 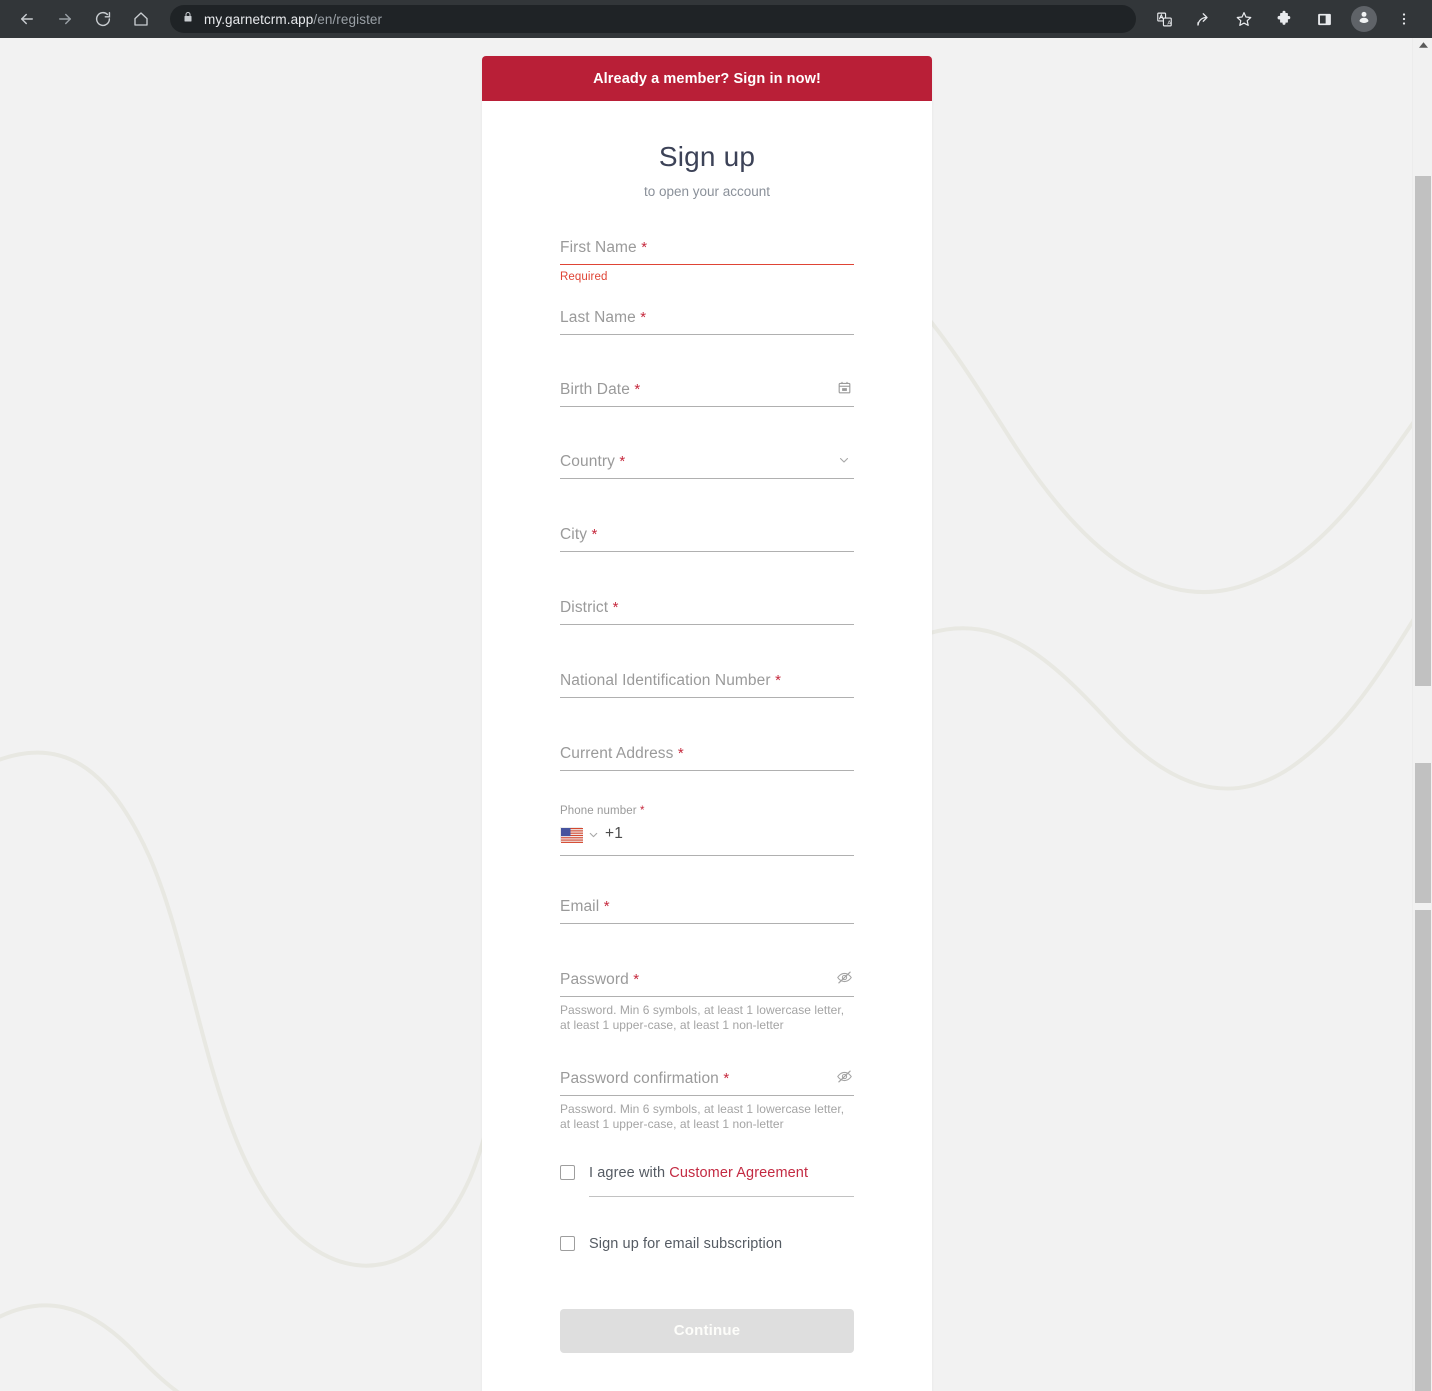 I want to click on agreement-checkbox-row: I agree with Customer Agreement, so click(x=707, y=1173).